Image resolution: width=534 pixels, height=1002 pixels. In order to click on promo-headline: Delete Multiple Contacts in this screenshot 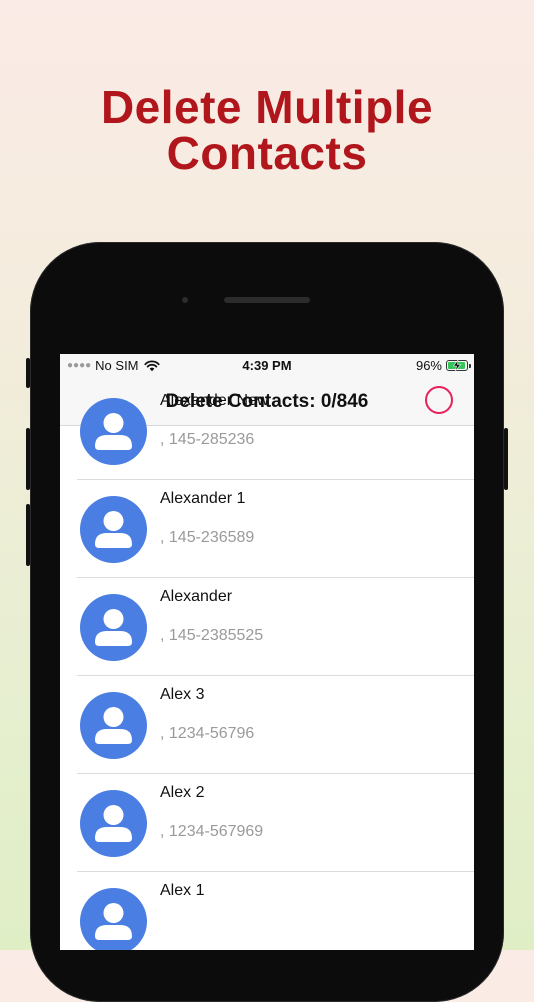, I will do `click(267, 130)`.